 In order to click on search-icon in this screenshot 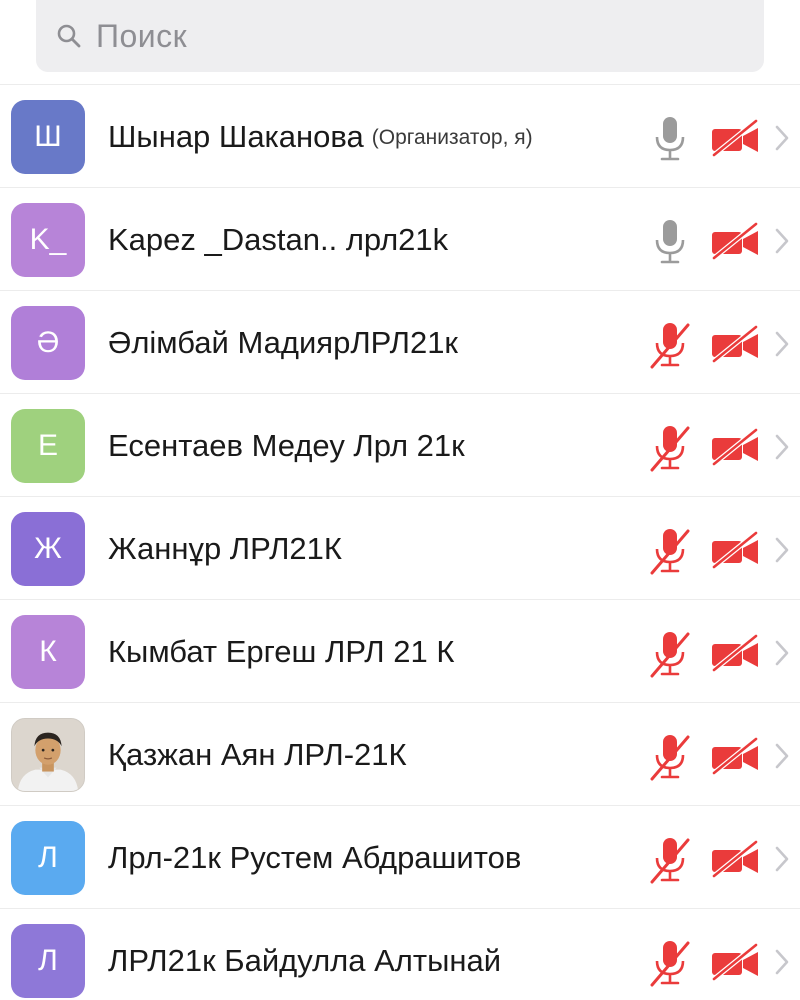, I will do `click(69, 36)`.